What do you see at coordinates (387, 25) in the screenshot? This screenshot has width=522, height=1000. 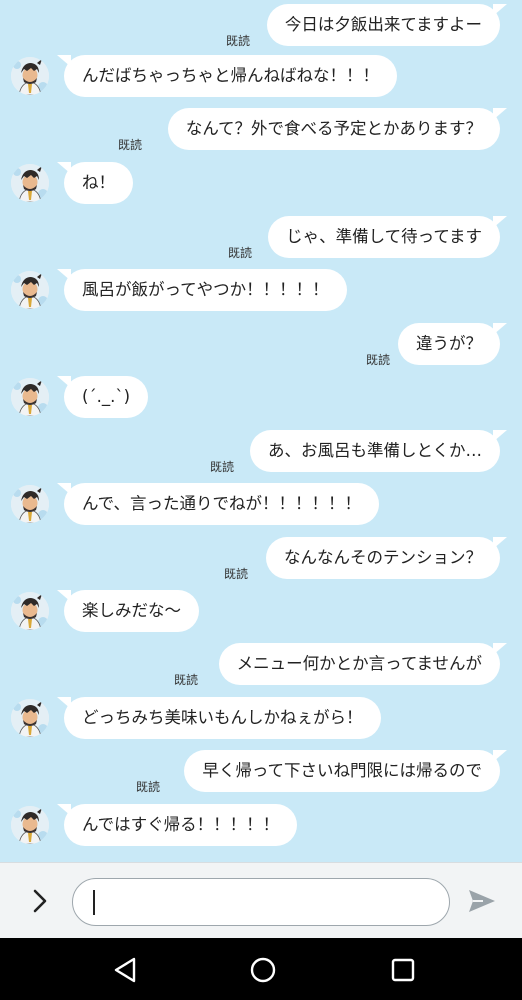 I see `message-bubble: 今日は夕飯出来てますよー` at bounding box center [387, 25].